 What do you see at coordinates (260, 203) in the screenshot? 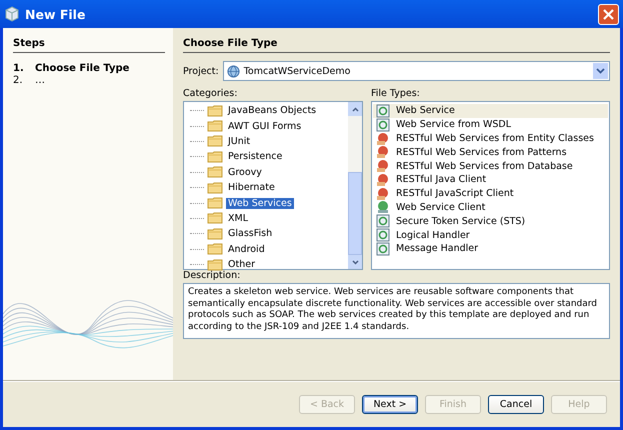
I see `category-item: Web Services` at bounding box center [260, 203].